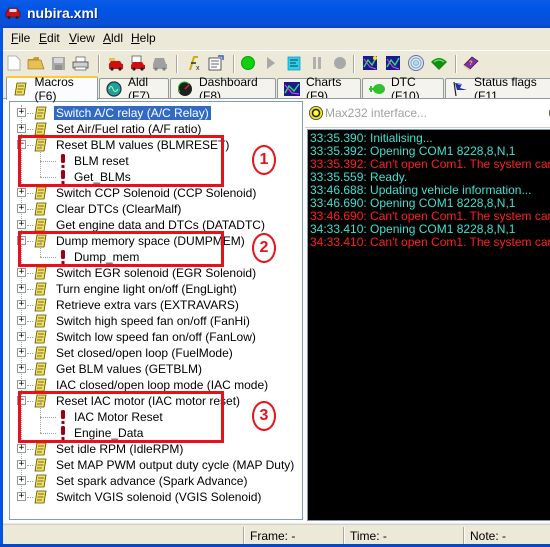 The image size is (550, 547). What do you see at coordinates (36, 63) in the screenshot?
I see `open-folder-icon` at bounding box center [36, 63].